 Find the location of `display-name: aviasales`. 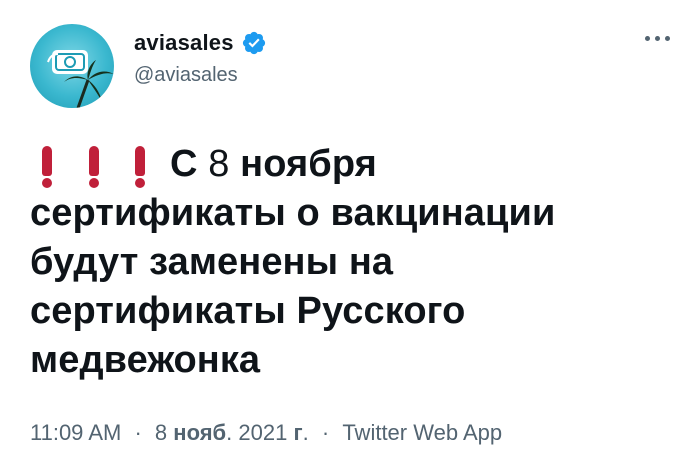

display-name: aviasales is located at coordinates (184, 43).